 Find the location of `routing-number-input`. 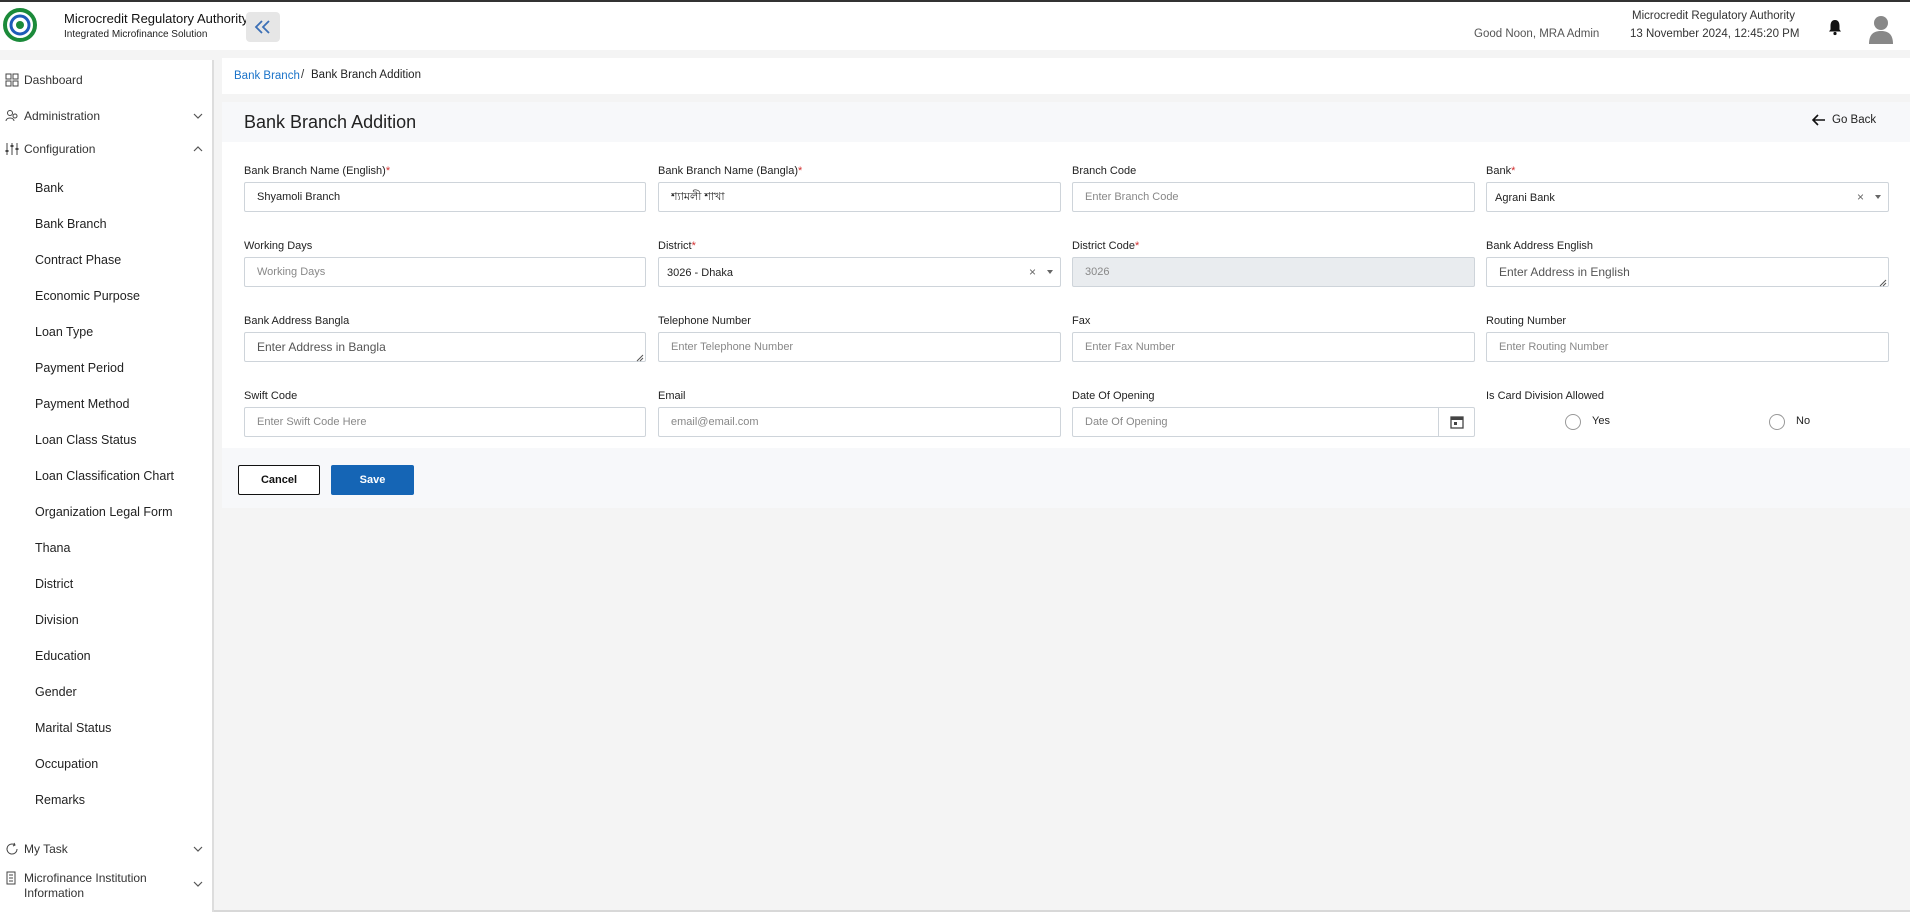

routing-number-input is located at coordinates (1687, 347).